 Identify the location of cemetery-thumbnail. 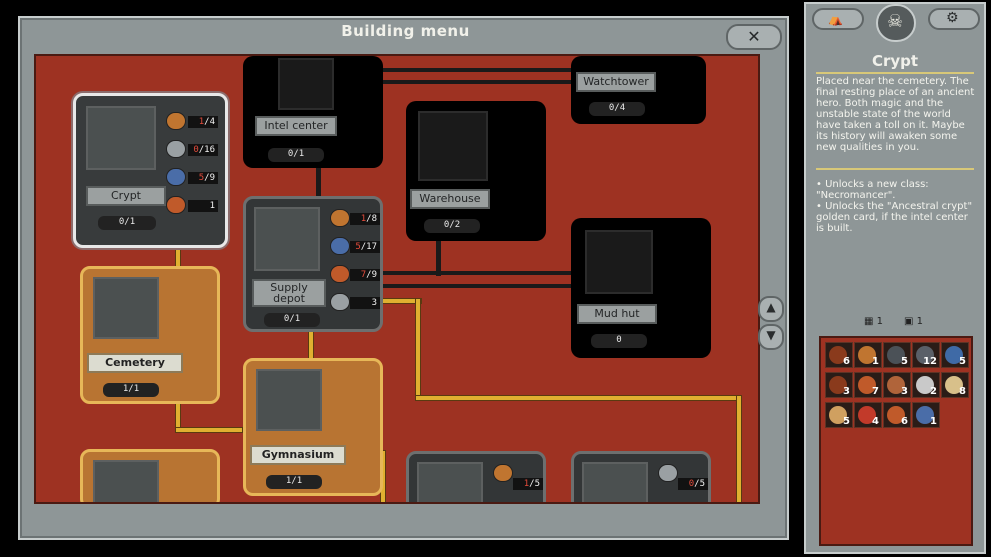
(126, 308).